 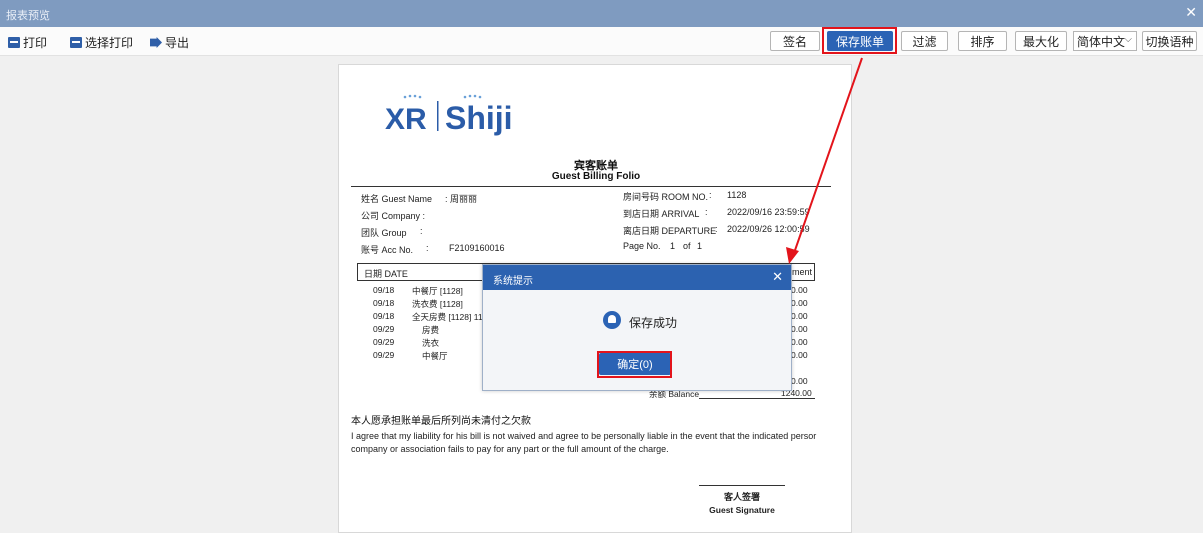 What do you see at coordinates (700, 246) in the screenshot?
I see `page-total: 1` at bounding box center [700, 246].